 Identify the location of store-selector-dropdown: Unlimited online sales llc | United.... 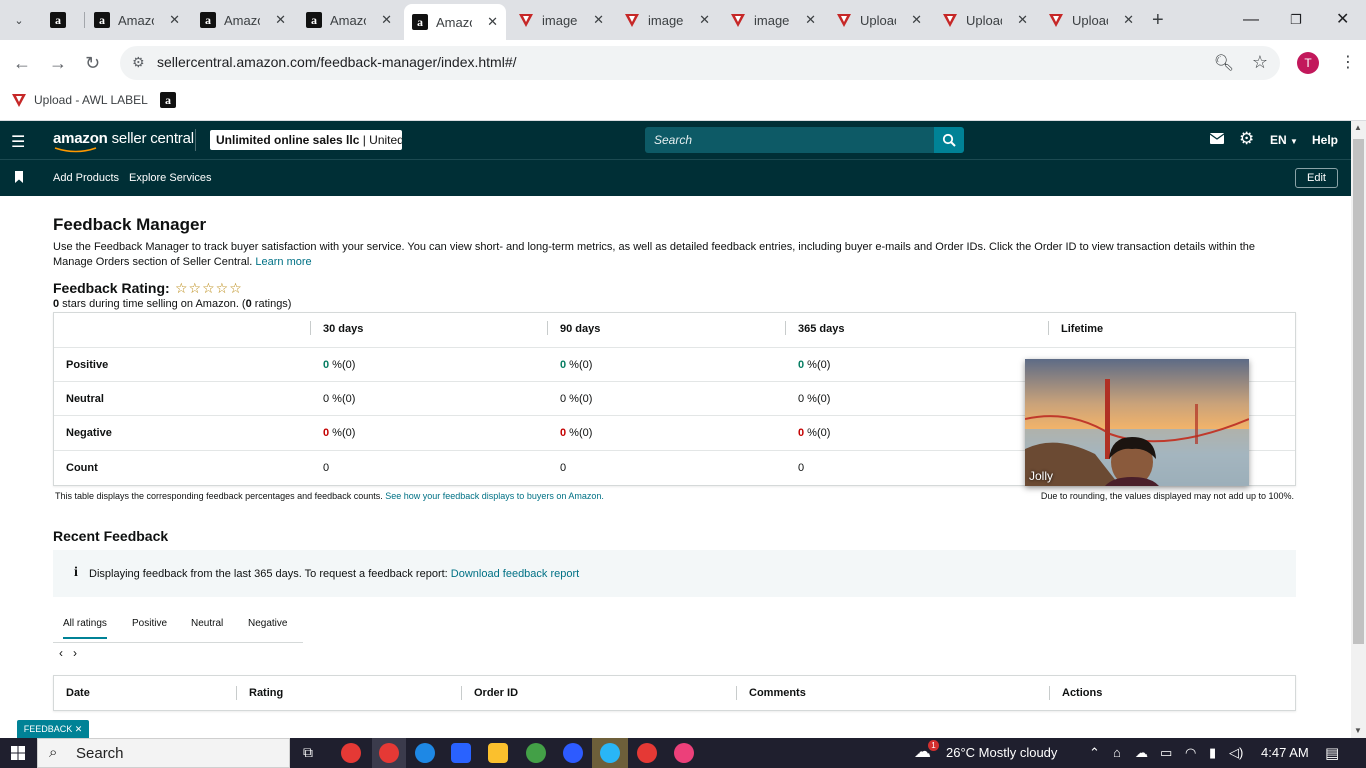
(306, 140).